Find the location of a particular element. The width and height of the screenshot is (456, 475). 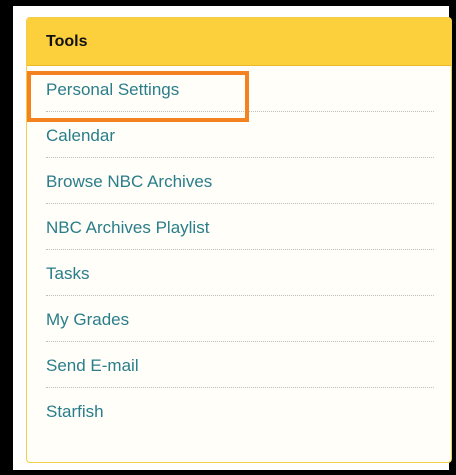

tool-link-personal-settings: Personal Settings is located at coordinates (240, 89).